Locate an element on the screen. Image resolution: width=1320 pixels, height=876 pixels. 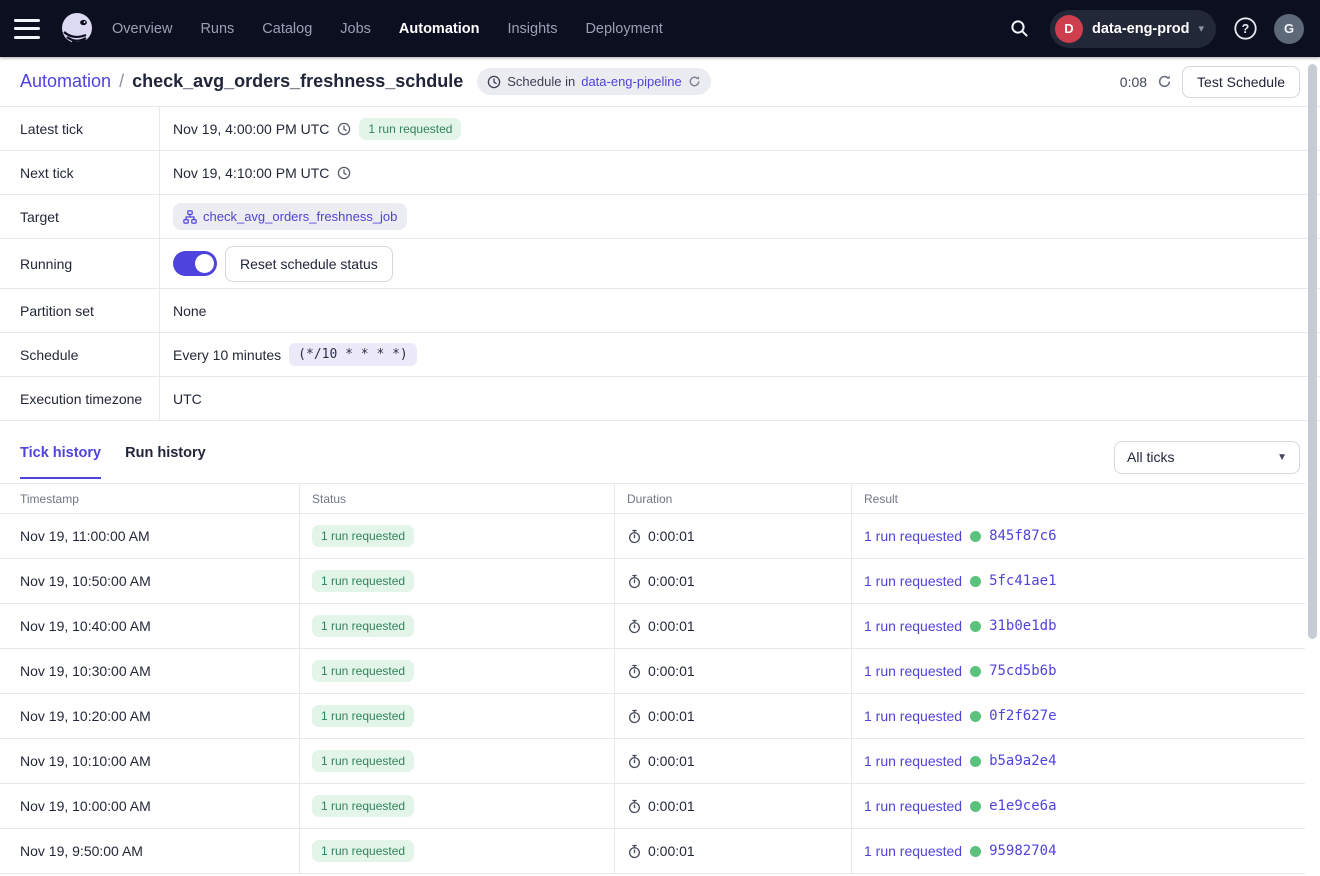
tab-run-history: Run history is located at coordinates (165, 462).